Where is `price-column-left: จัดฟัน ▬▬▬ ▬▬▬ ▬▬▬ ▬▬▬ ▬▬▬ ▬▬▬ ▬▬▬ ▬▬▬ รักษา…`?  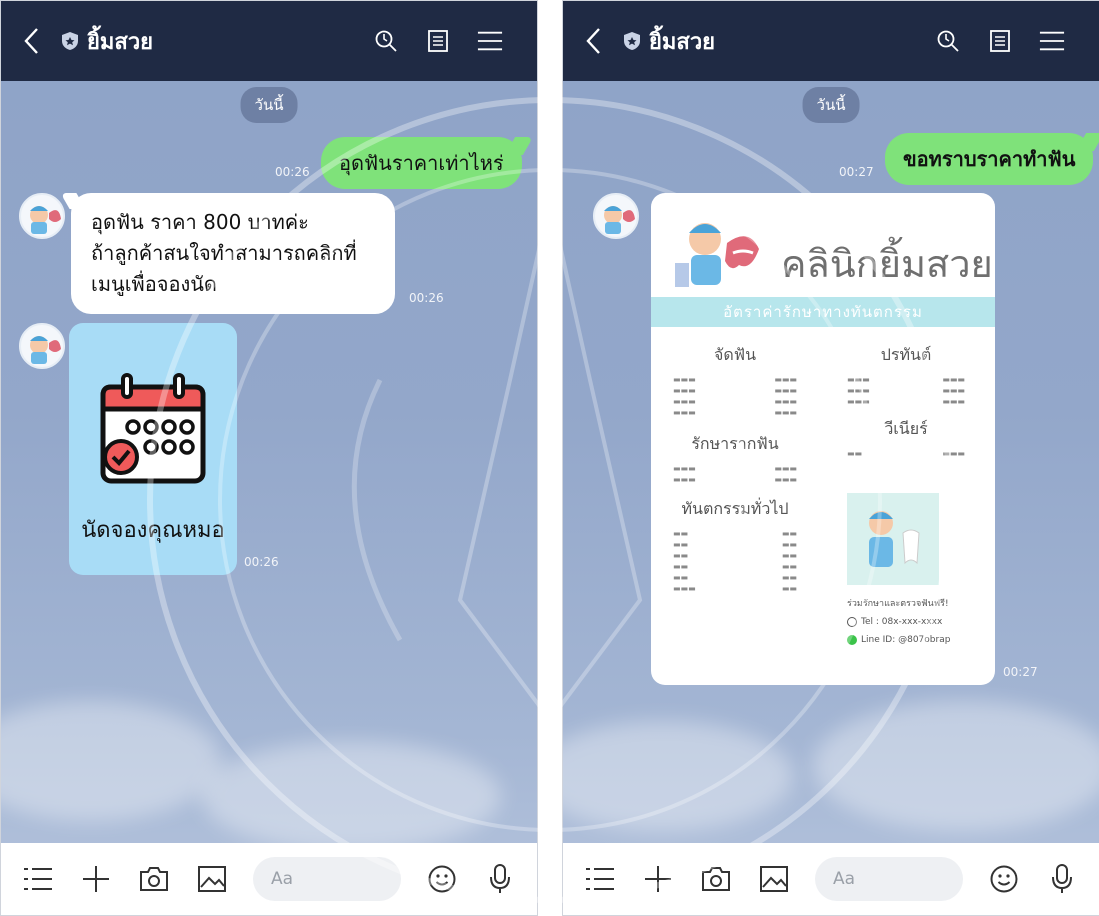
price-column-left: จัดฟัน ▬▬▬ ▬▬▬ ▬▬▬ ▬▬▬ ▬▬▬ ▬▬▬ ▬▬▬ ▬▬▬ รักษา… is located at coordinates (735, 469).